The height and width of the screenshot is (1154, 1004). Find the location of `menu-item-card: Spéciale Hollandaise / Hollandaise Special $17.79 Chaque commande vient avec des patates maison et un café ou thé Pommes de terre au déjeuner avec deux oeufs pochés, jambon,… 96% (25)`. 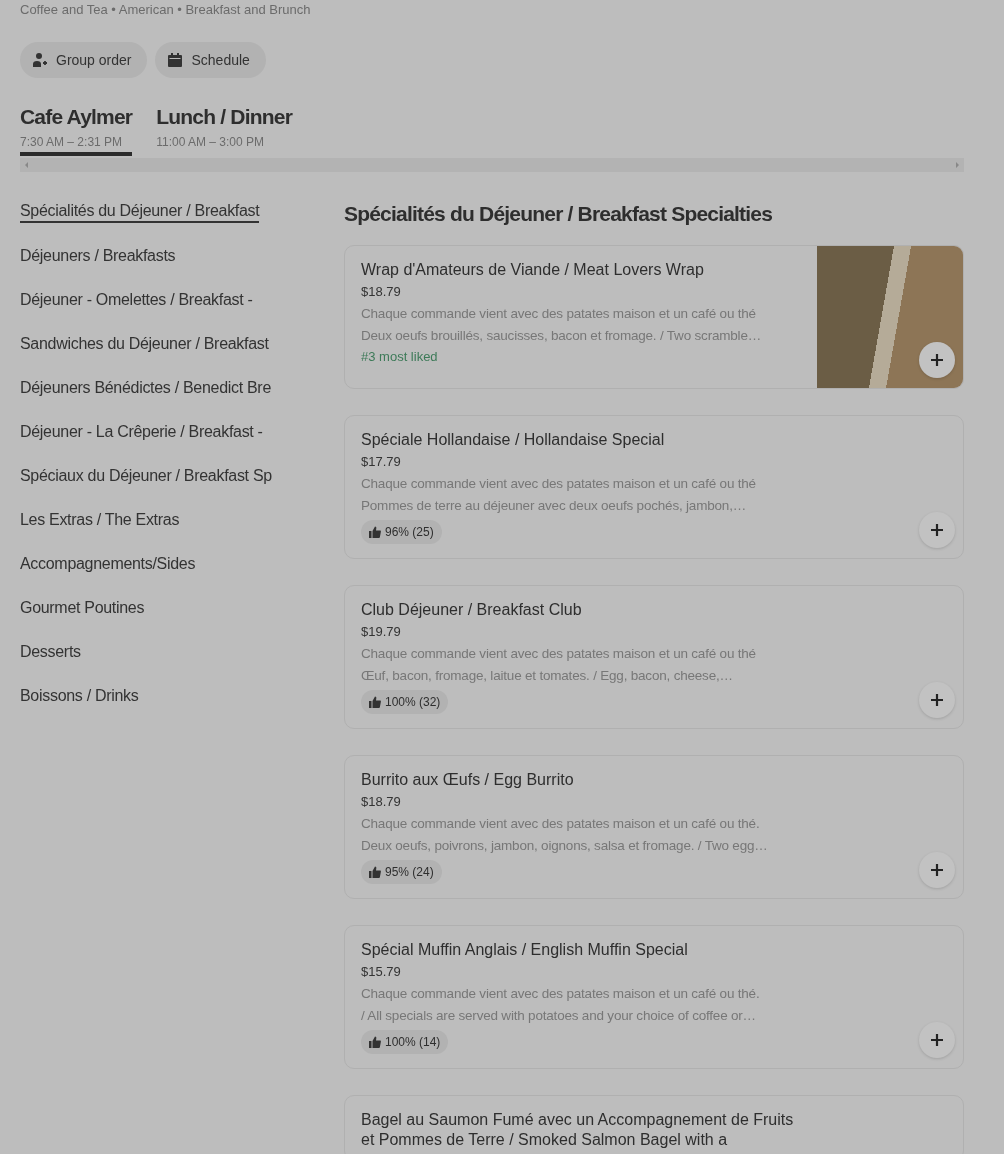

menu-item-card: Spéciale Hollandaise / Hollandaise Special $17.79 Chaque commande vient avec des patates maison et un café ou thé Pommes de terre au déjeuner avec deux oeufs pochés, jambon,… 96% (25) is located at coordinates (654, 487).